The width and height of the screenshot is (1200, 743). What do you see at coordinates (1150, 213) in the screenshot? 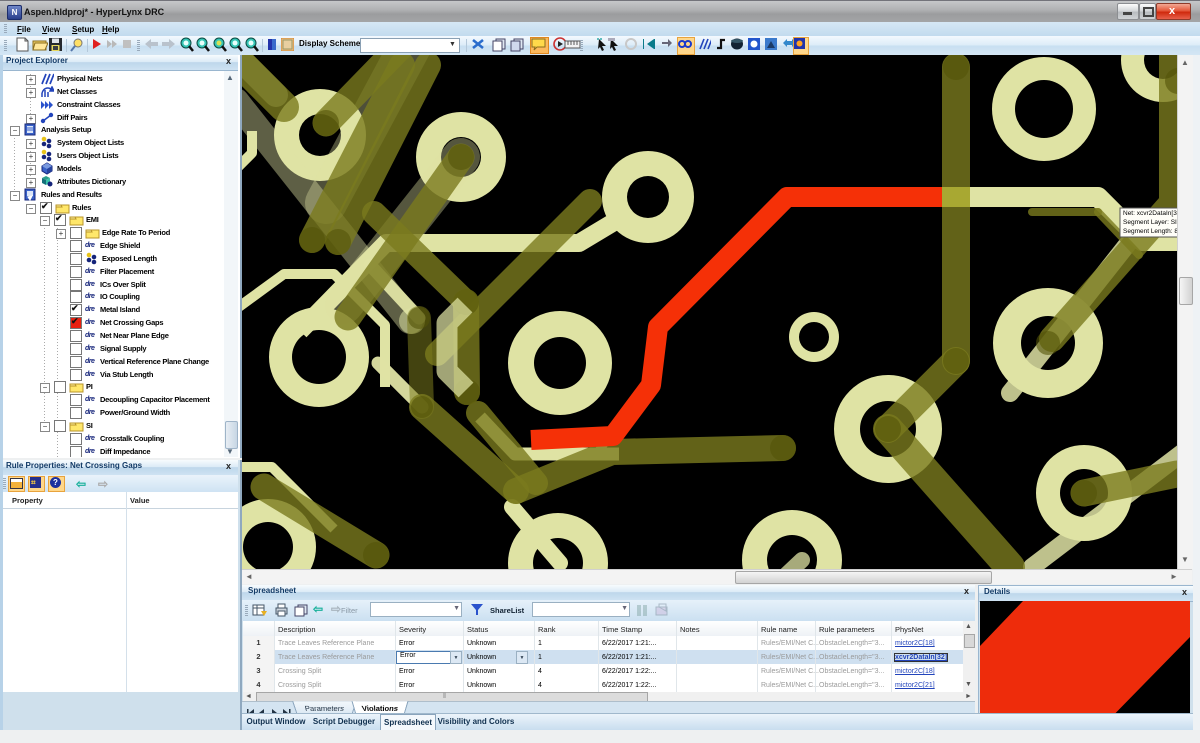
I see `svg-text: Net: xcvr2DataIn[32]` at bounding box center [1150, 213].